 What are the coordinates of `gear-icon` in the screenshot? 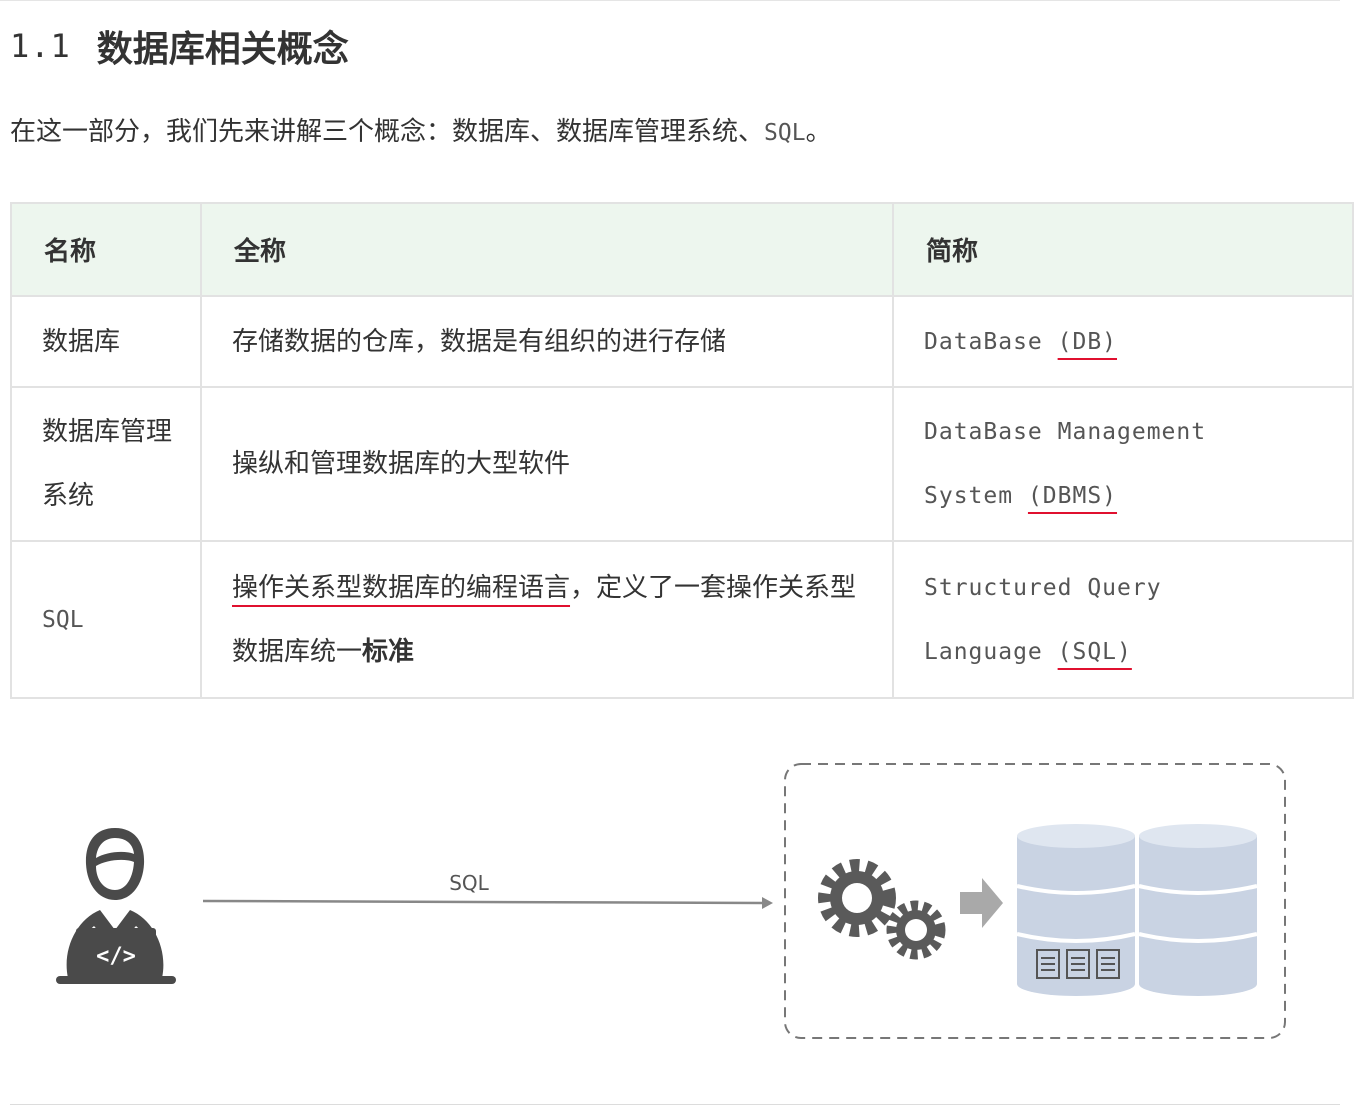 It's located at (857, 898).